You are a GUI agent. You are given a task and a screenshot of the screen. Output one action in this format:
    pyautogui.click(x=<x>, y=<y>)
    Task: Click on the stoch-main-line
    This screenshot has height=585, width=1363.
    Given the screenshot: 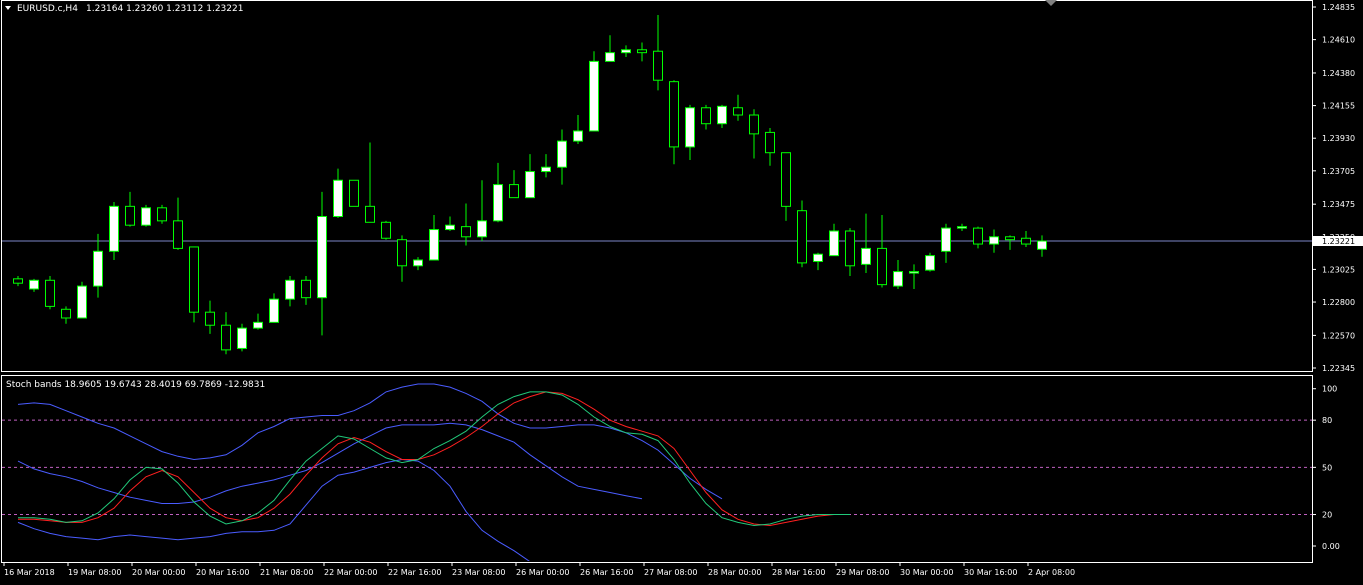 What is the action you would take?
    pyautogui.click(x=434, y=459)
    